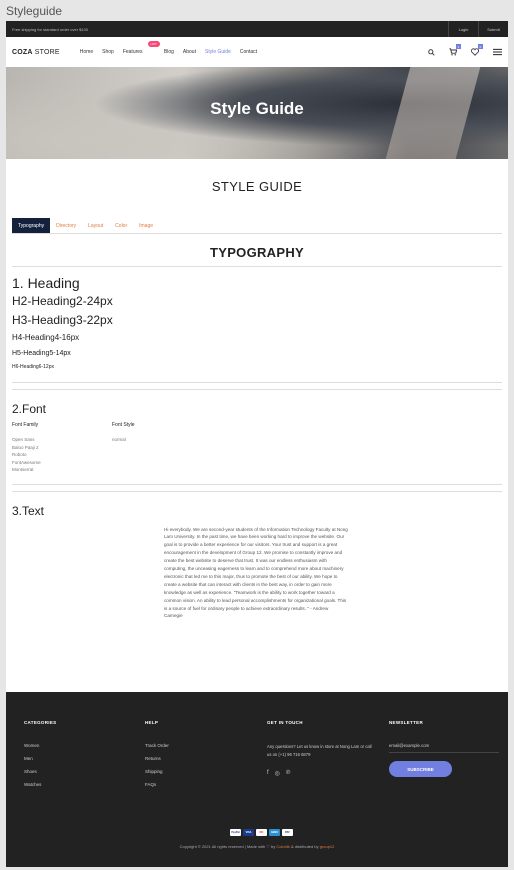  I want to click on wishlist-count: 0, so click(480, 46).